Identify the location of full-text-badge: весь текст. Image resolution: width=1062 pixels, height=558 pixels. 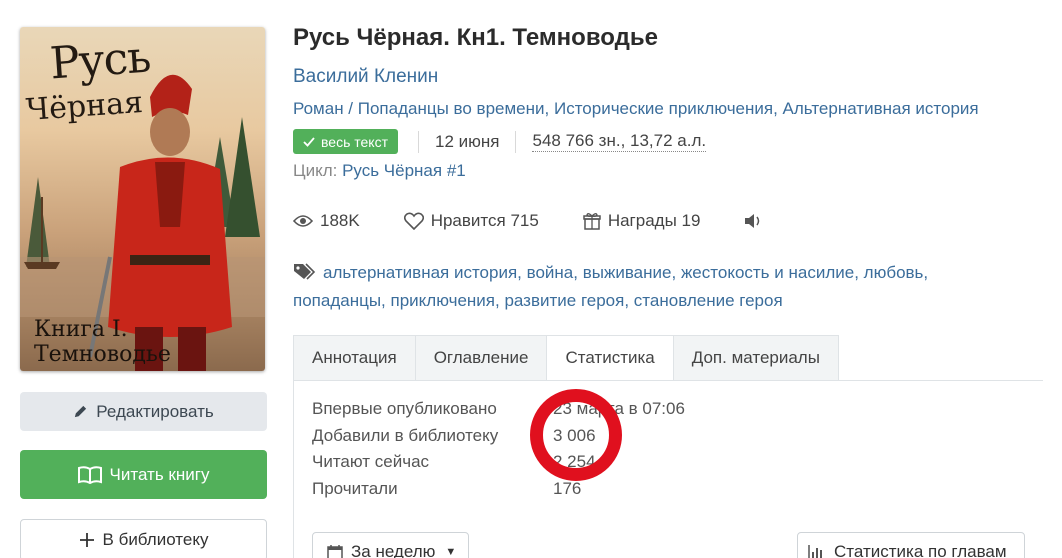
(345, 141).